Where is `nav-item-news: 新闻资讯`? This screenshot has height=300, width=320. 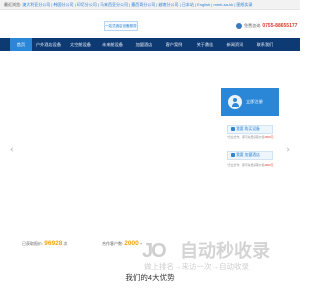 nav-item-news: 新闻资讯 is located at coordinates (235, 44).